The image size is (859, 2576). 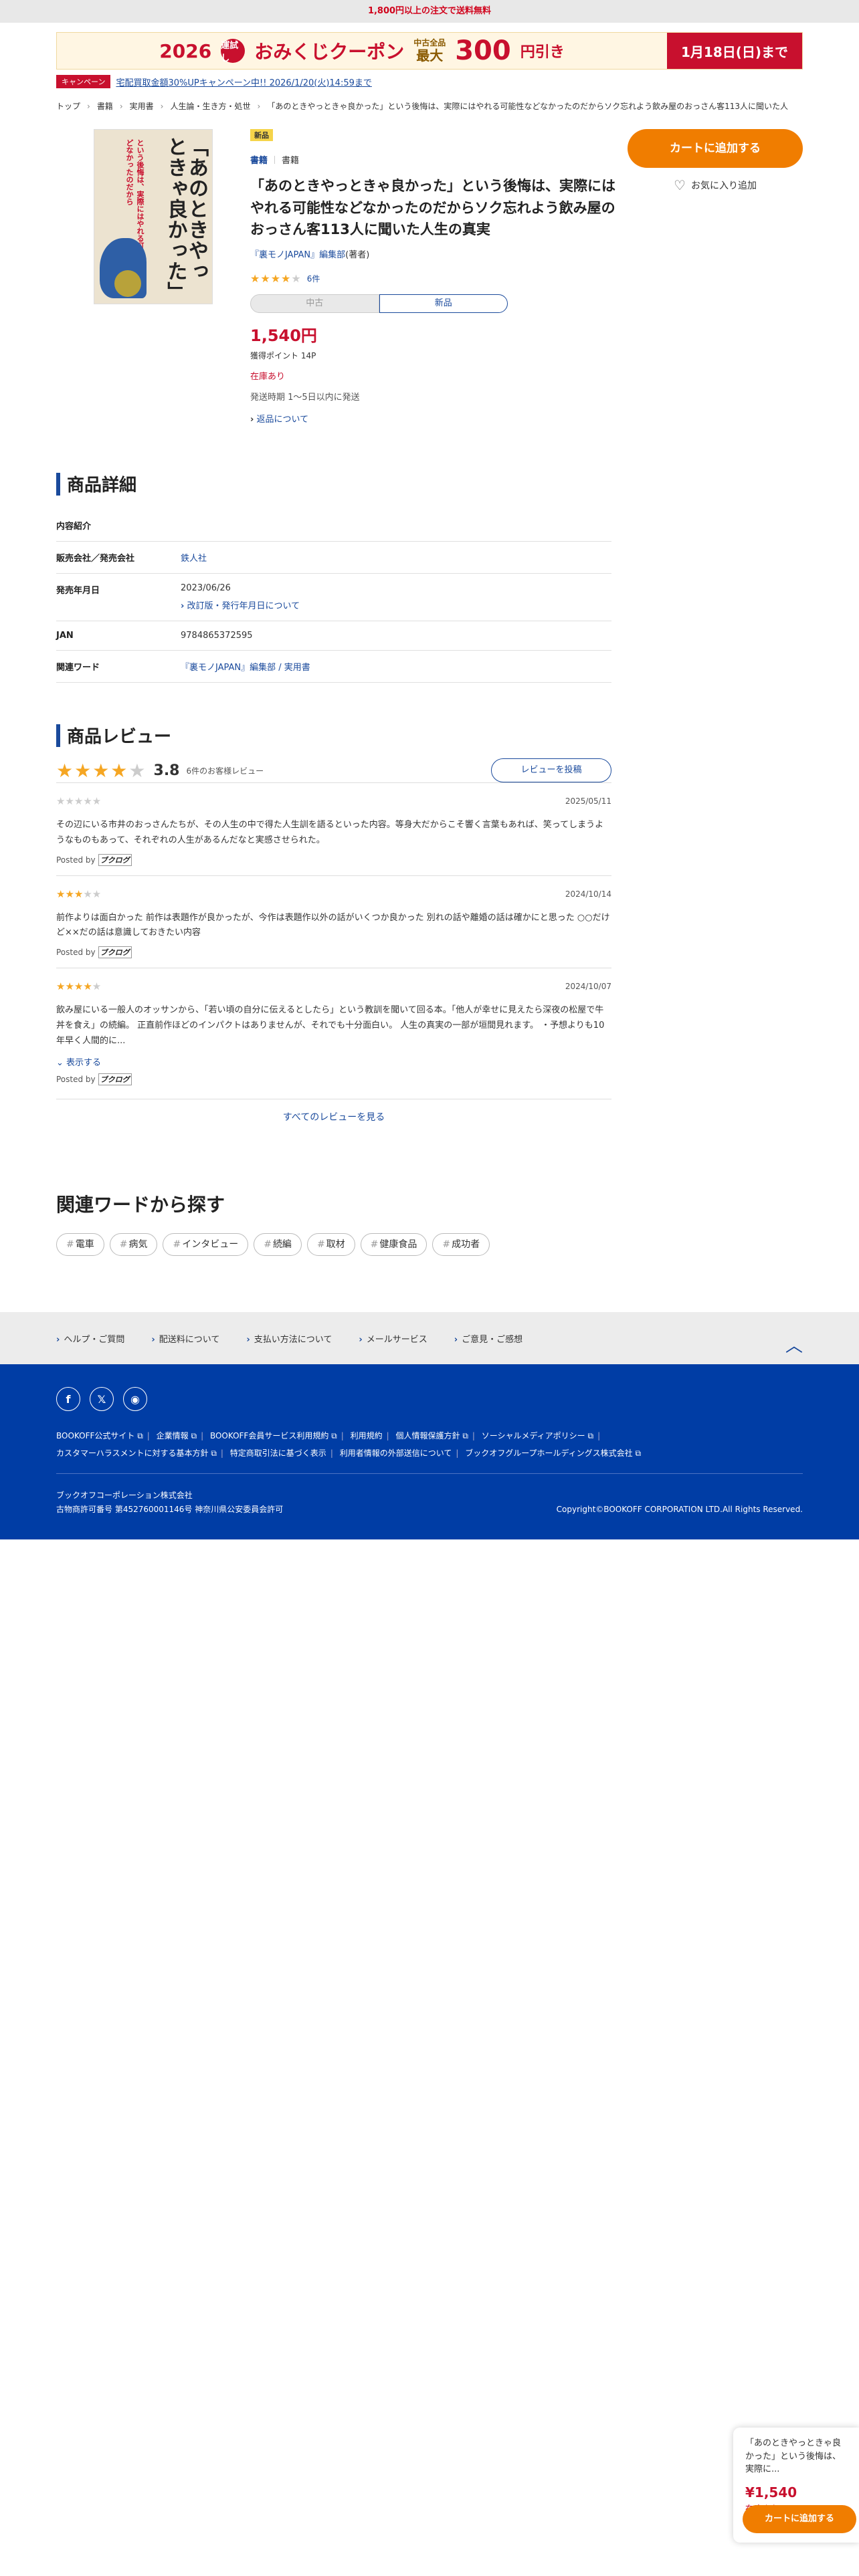 I want to click on footer-link: 利用者情報の外部送信について, so click(x=396, y=1453).